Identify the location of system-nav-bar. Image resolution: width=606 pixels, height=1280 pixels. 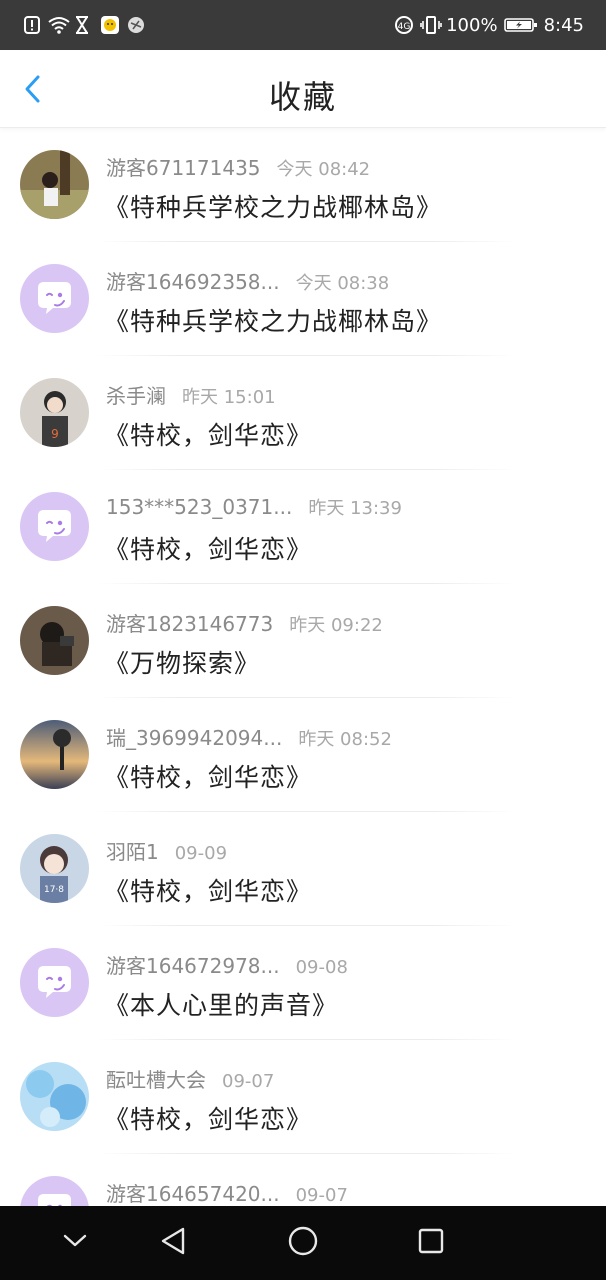
(303, 1243).